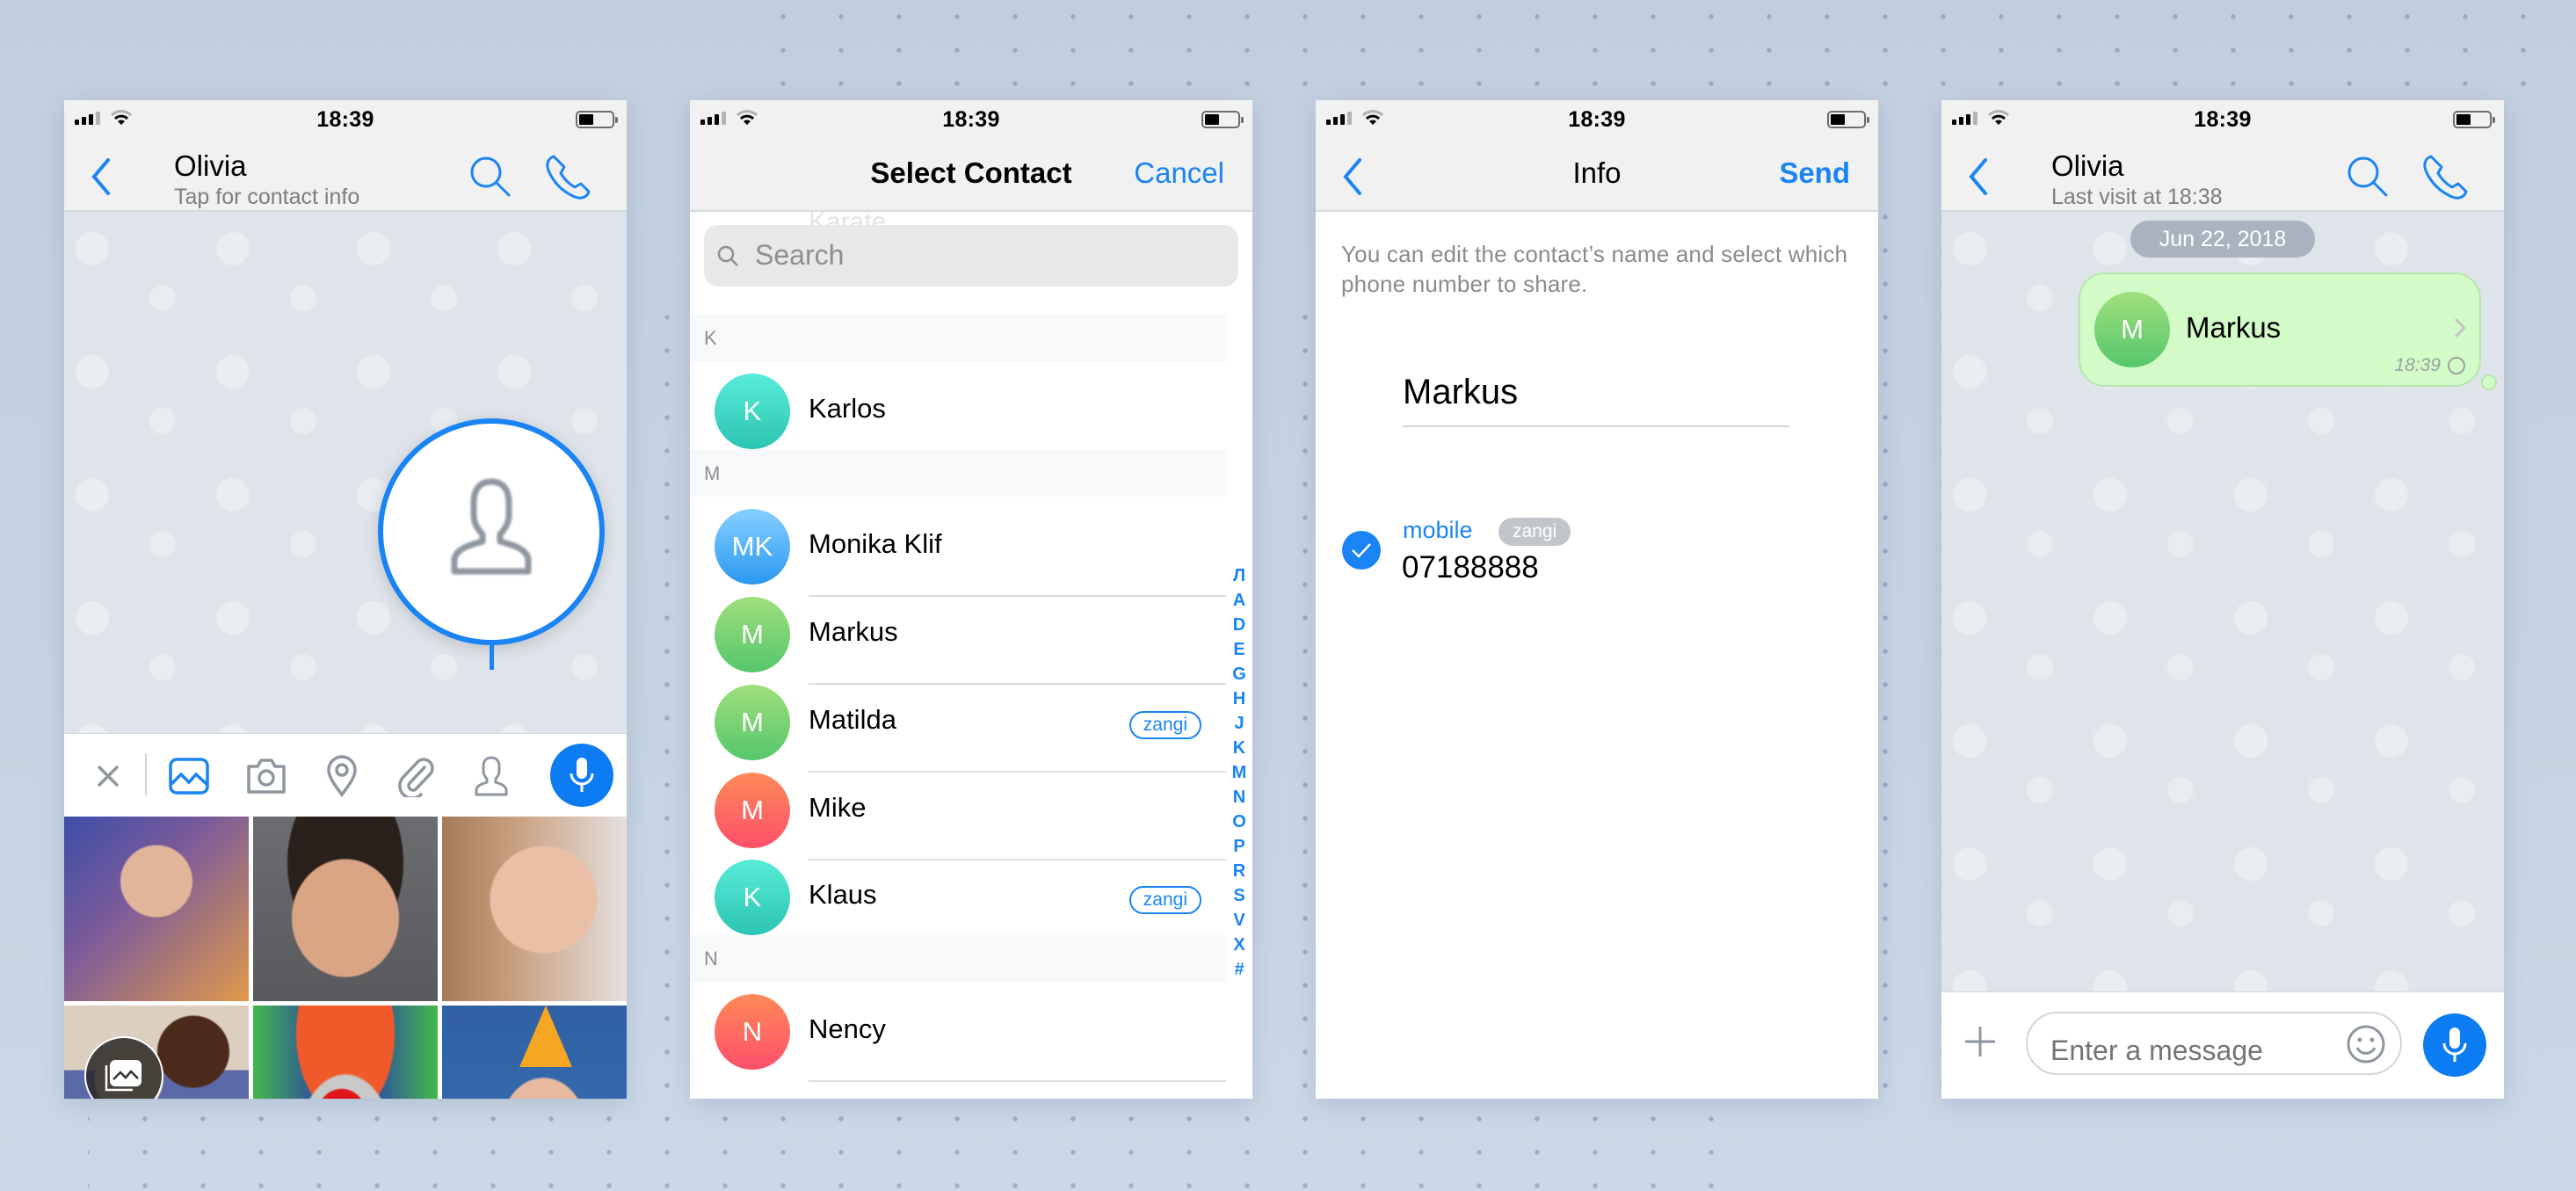  I want to click on contact-name: Nency, so click(847, 1028).